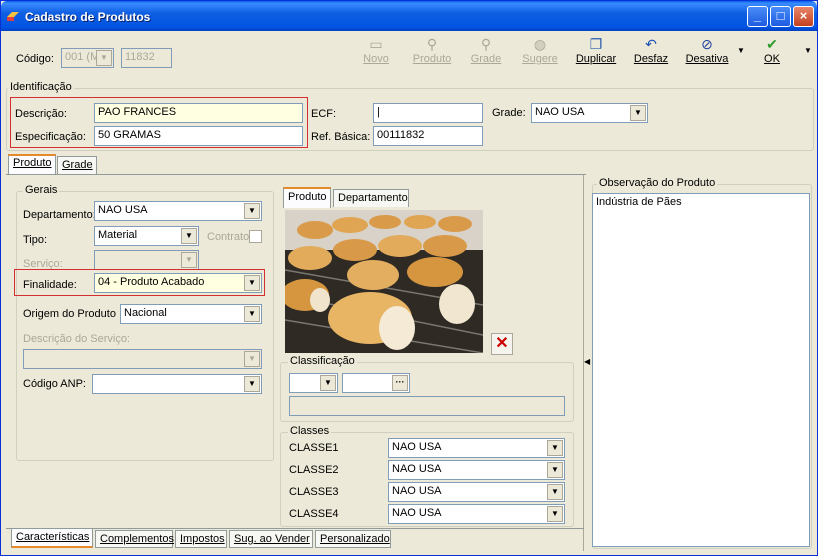  Describe the element at coordinates (476, 470) in the screenshot. I see `classe2-select: NAO USA ▼` at that location.